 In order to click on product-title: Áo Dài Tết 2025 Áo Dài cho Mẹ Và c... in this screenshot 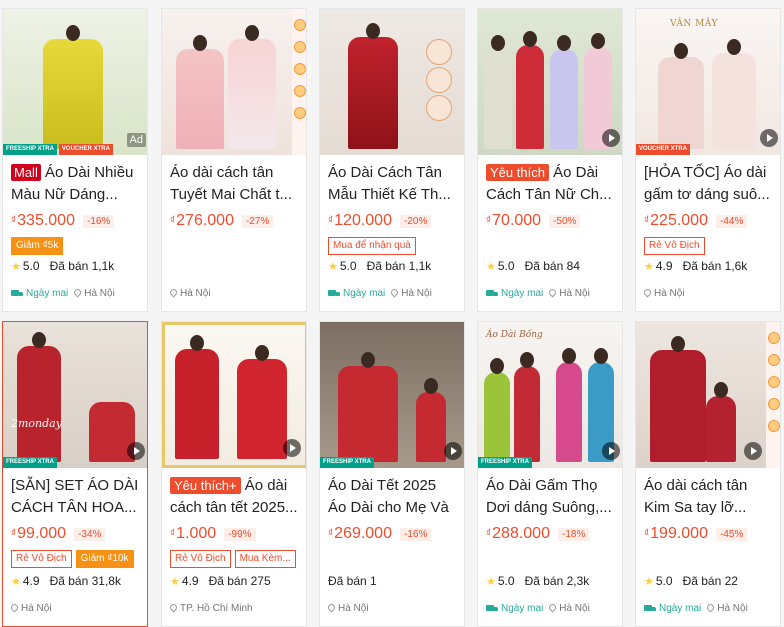, I will do `click(392, 497)`.